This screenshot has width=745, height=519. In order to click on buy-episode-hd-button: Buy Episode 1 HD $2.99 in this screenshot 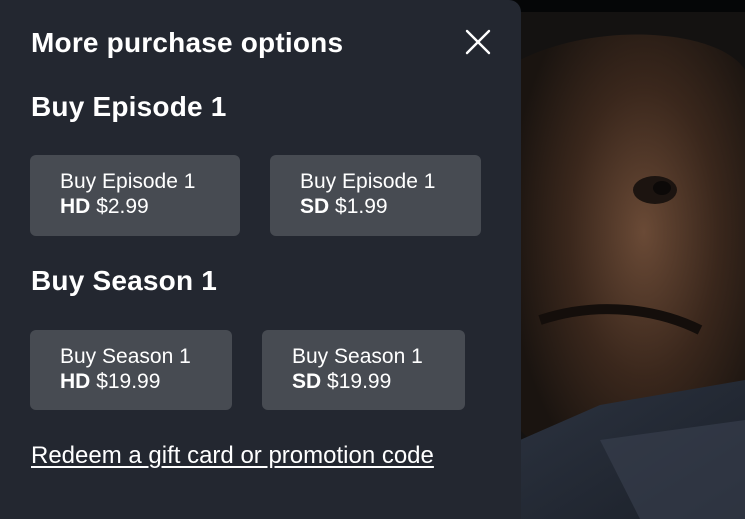, I will do `click(135, 195)`.